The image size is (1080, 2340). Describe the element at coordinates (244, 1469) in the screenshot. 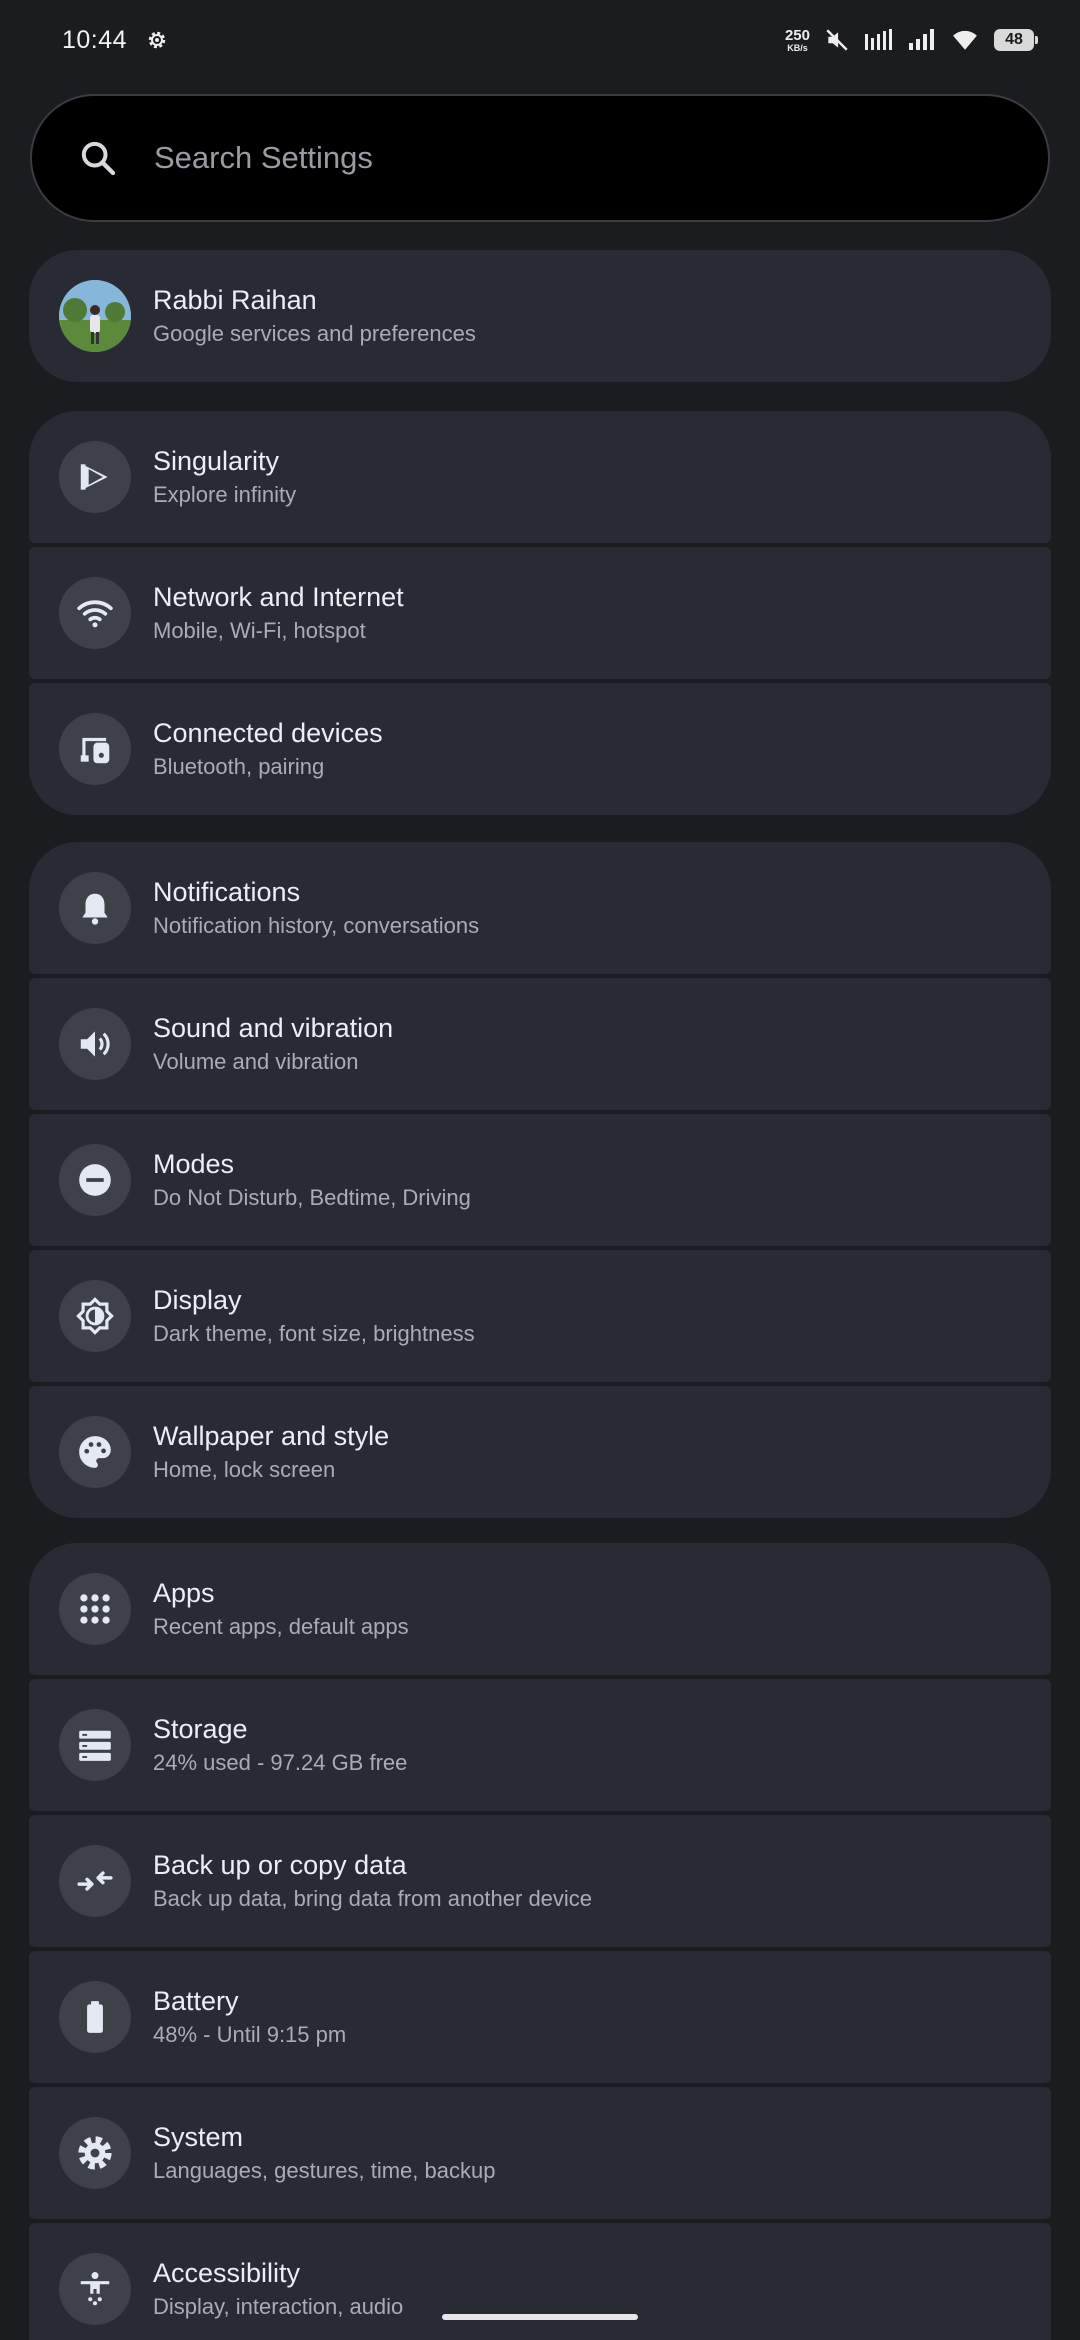

I see `settings-item-subtitle: Home, lock screen` at that location.